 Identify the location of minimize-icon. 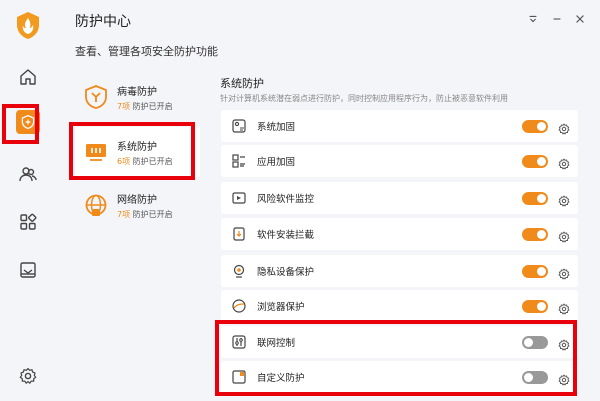
(557, 19).